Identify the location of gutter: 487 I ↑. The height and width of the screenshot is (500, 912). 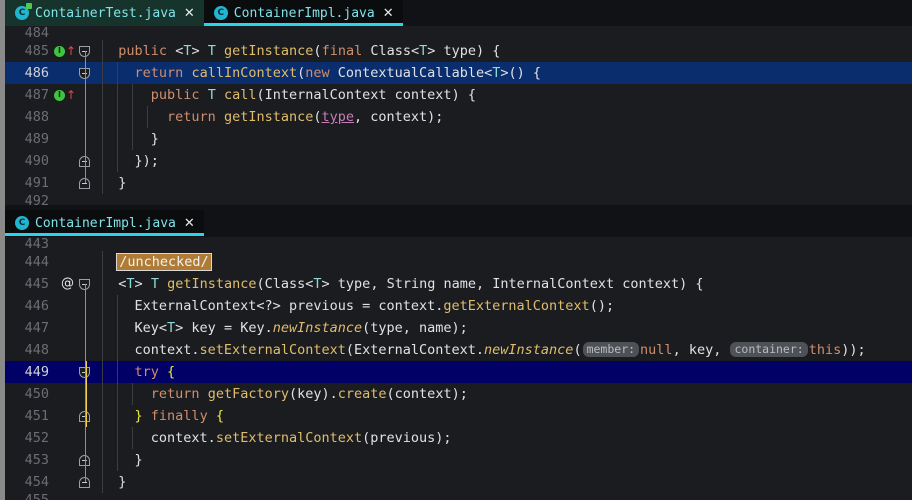
(53, 95).